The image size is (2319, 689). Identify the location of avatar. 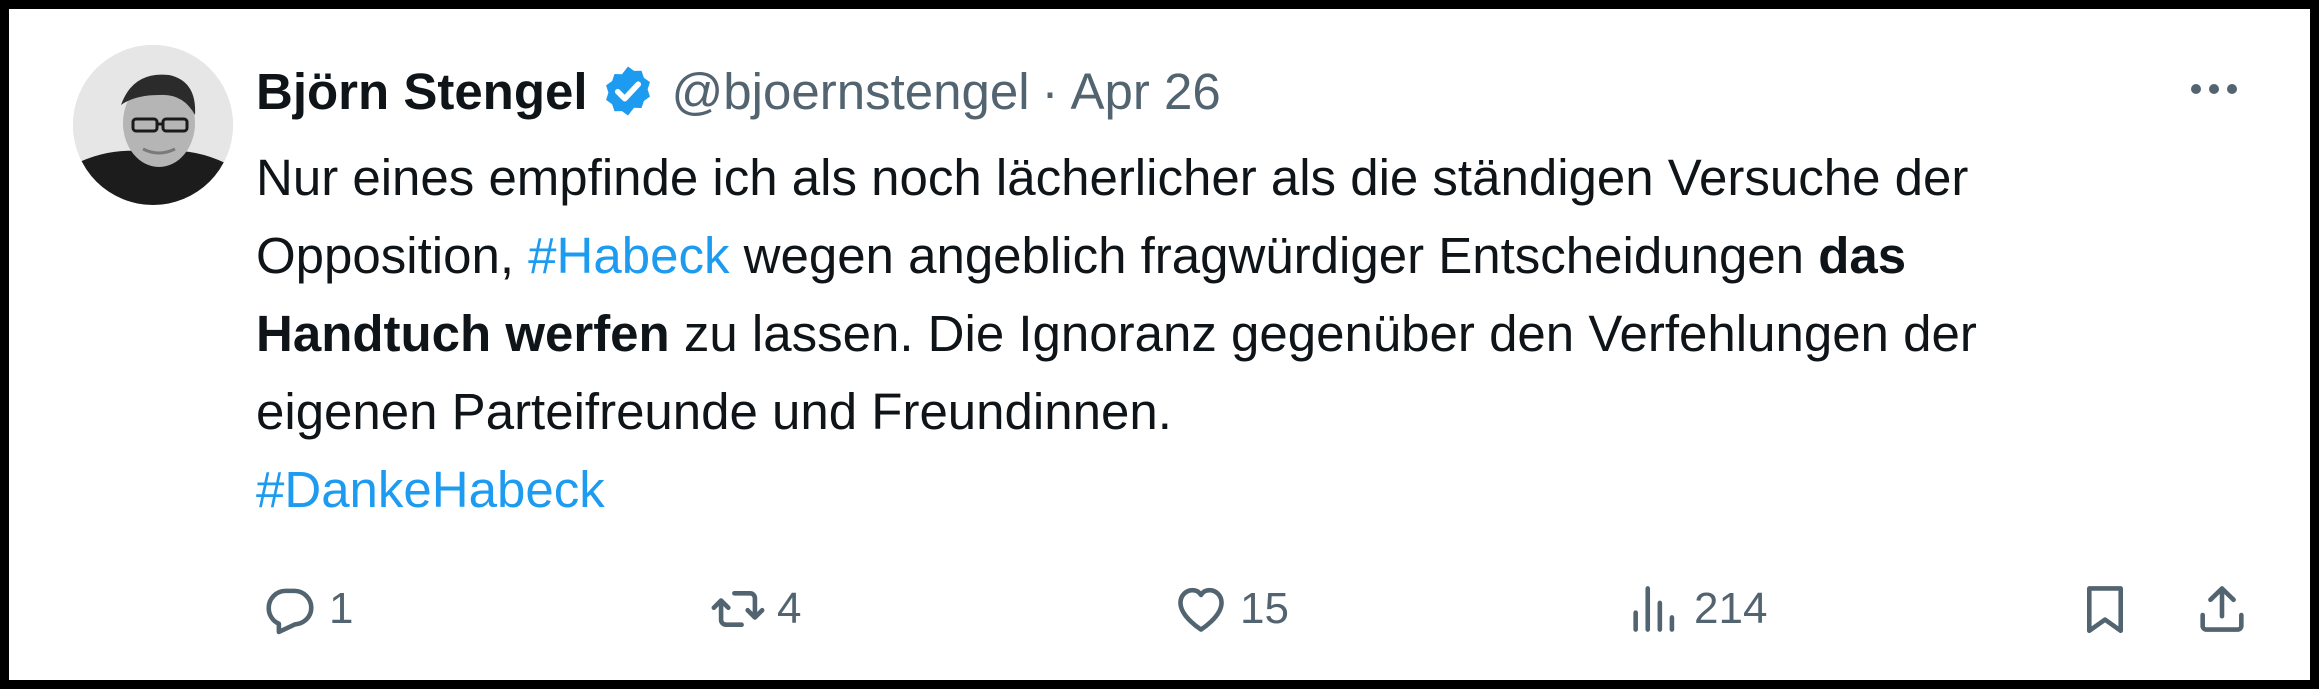
(153, 125).